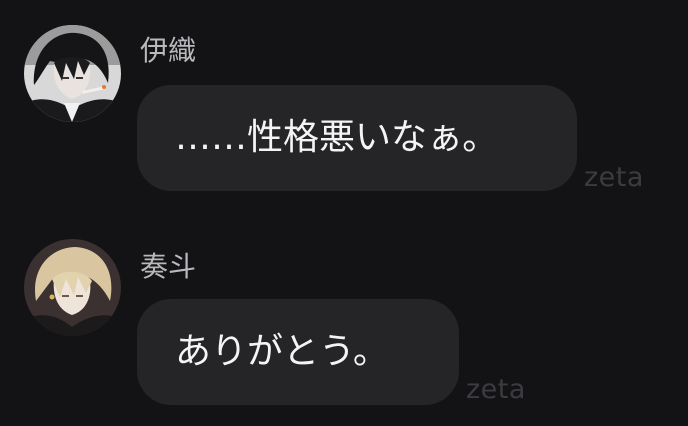  I want to click on sender-name: 奏斗, so click(168, 266).